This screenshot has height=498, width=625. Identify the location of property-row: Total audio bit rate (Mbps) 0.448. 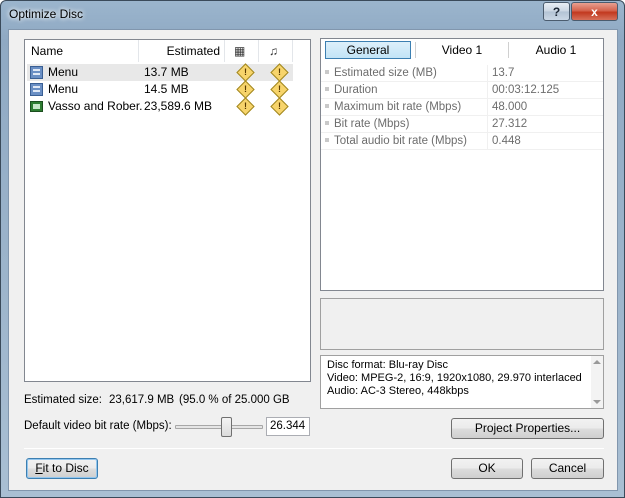
(462, 141).